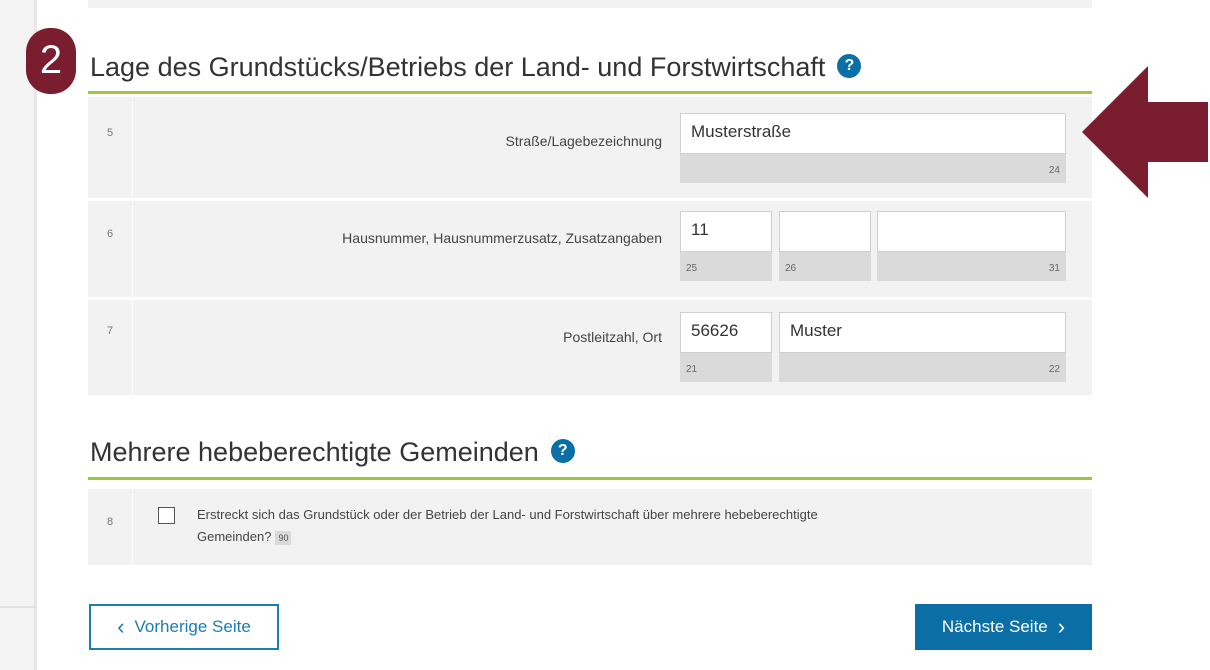  I want to click on row-number: 8, so click(110, 522).